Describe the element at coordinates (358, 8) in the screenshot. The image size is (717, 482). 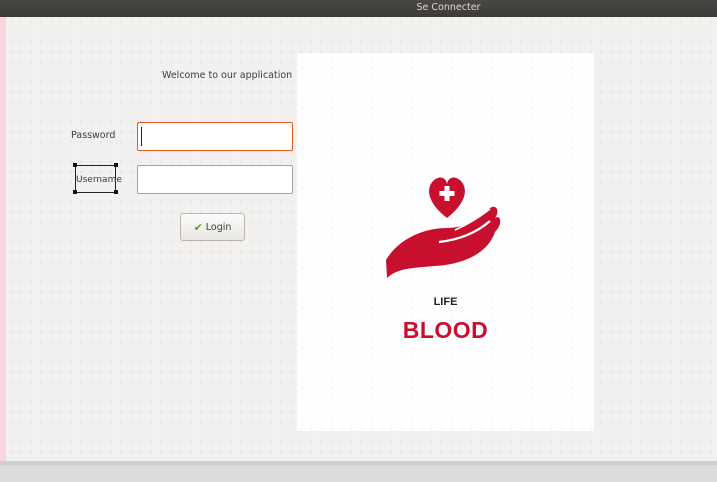
I see `window-titlebar: Se Connecter` at that location.